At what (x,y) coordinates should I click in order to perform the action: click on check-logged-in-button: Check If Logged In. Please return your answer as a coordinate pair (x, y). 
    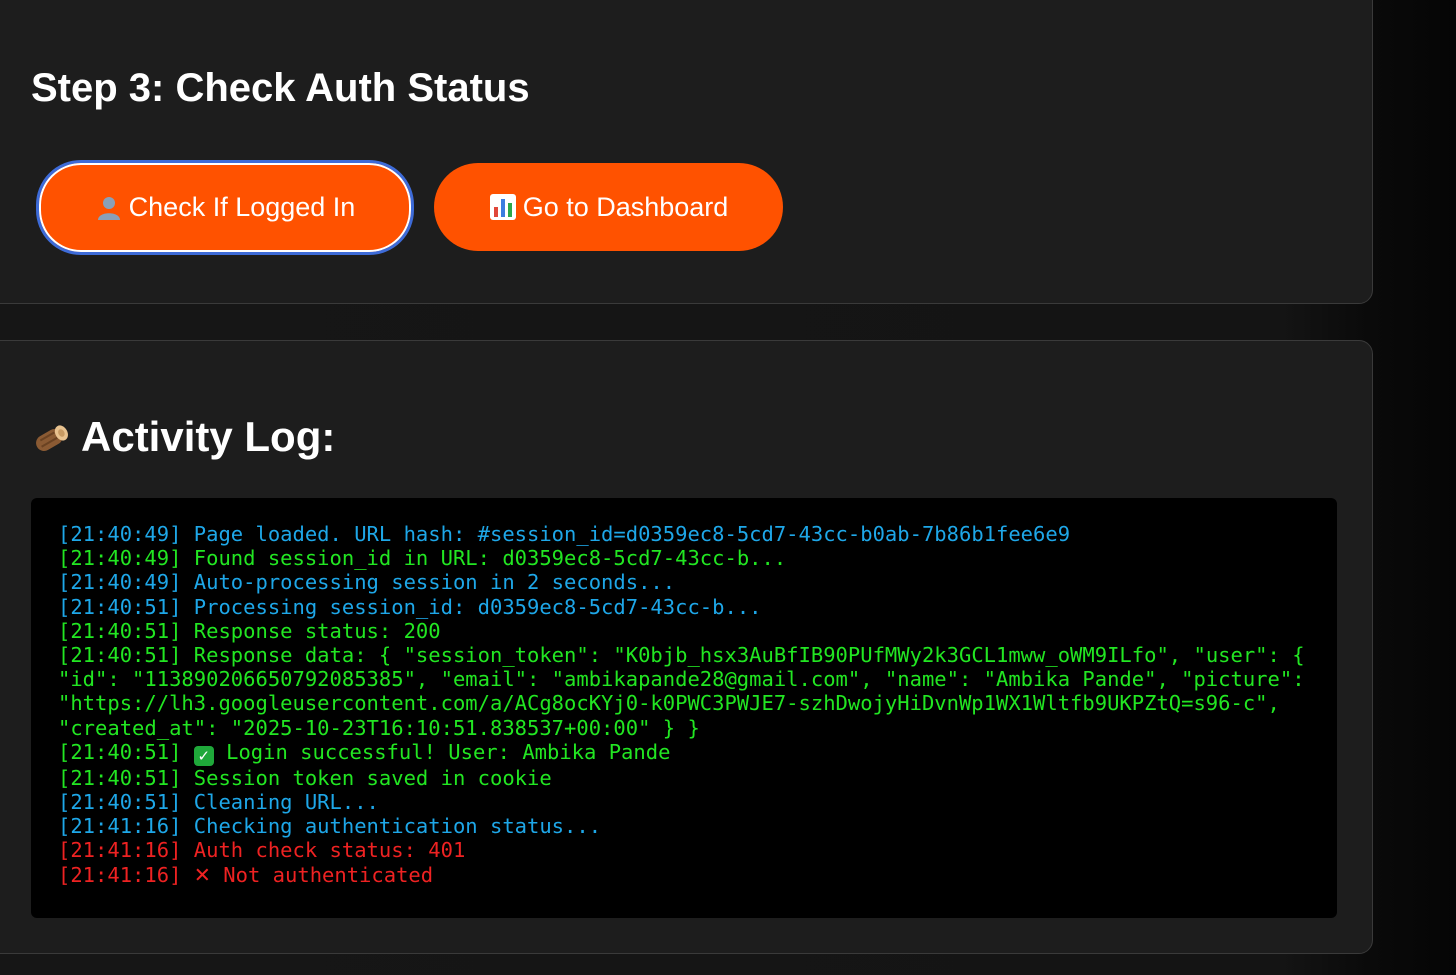
    Looking at the image, I should click on (225, 207).